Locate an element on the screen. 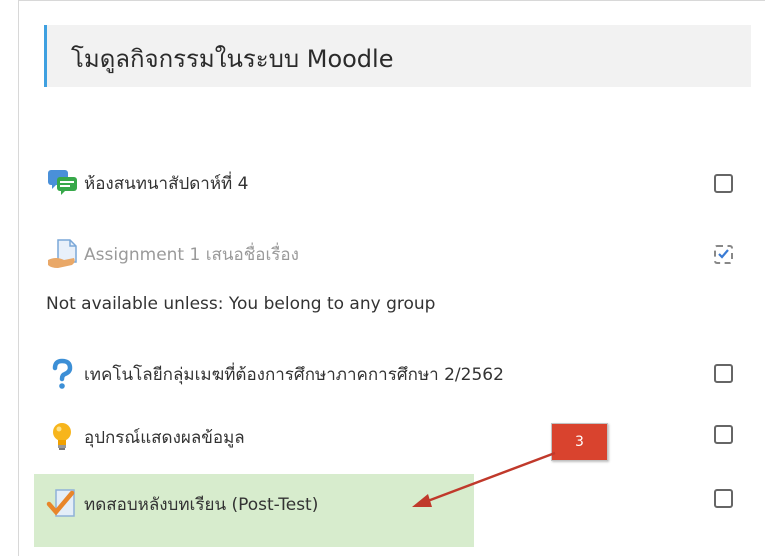  annotation-callout: 3 is located at coordinates (579, 442).